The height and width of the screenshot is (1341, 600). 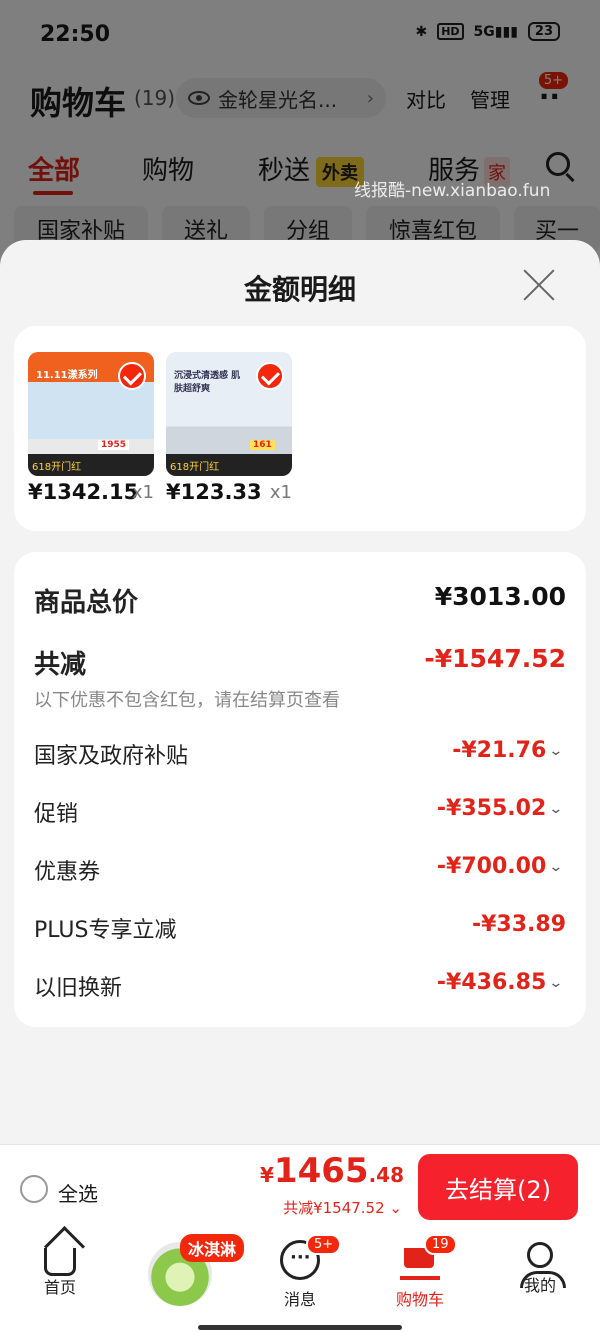 What do you see at coordinates (78, 1192) in the screenshot?
I see `select-all-label: 全选` at bounding box center [78, 1192].